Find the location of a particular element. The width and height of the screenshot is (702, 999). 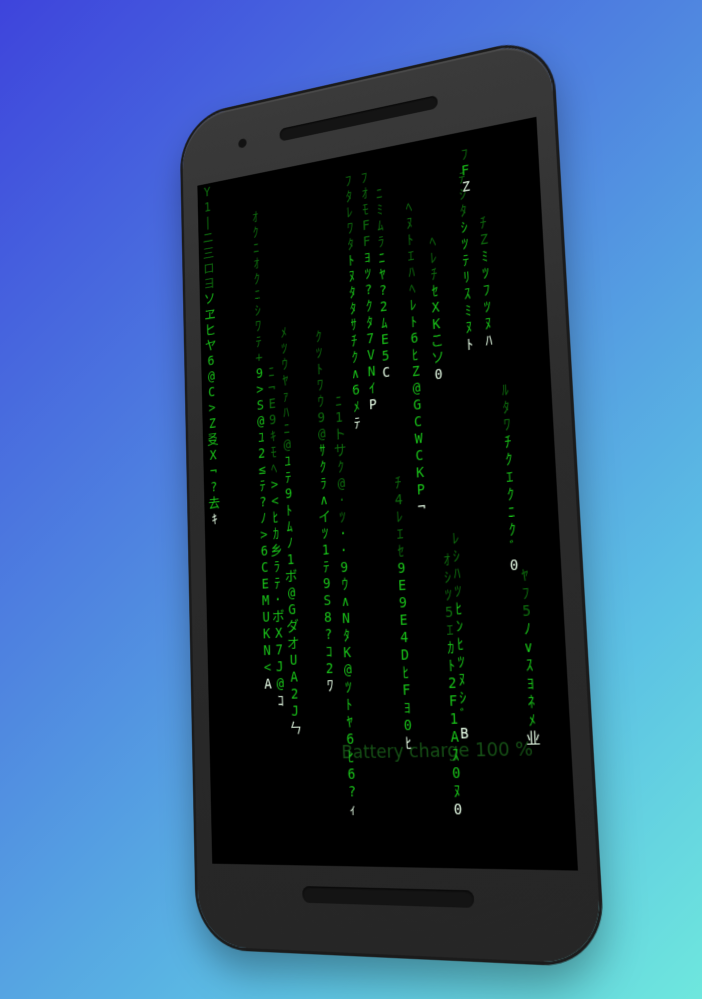

rain-column: Y 1 | ニ三ロヨソヱヒヤ 6 @ C > Z 㕛 X ¬? 去ｷ is located at coordinates (211, 356).